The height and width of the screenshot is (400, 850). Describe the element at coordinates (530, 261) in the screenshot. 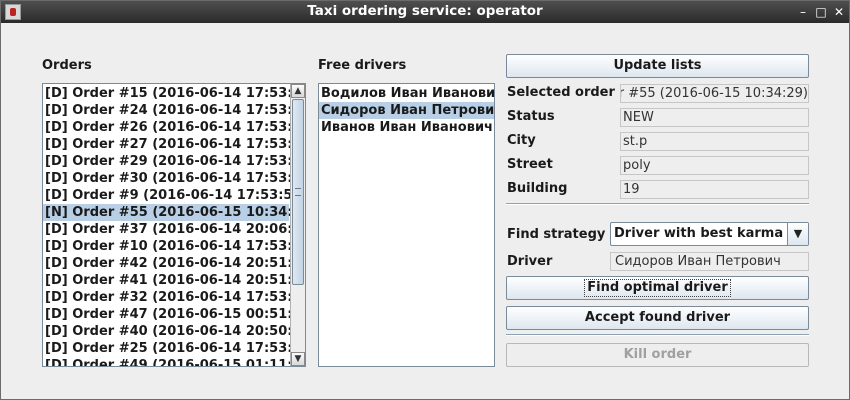

I see `driver-label: Driver` at that location.